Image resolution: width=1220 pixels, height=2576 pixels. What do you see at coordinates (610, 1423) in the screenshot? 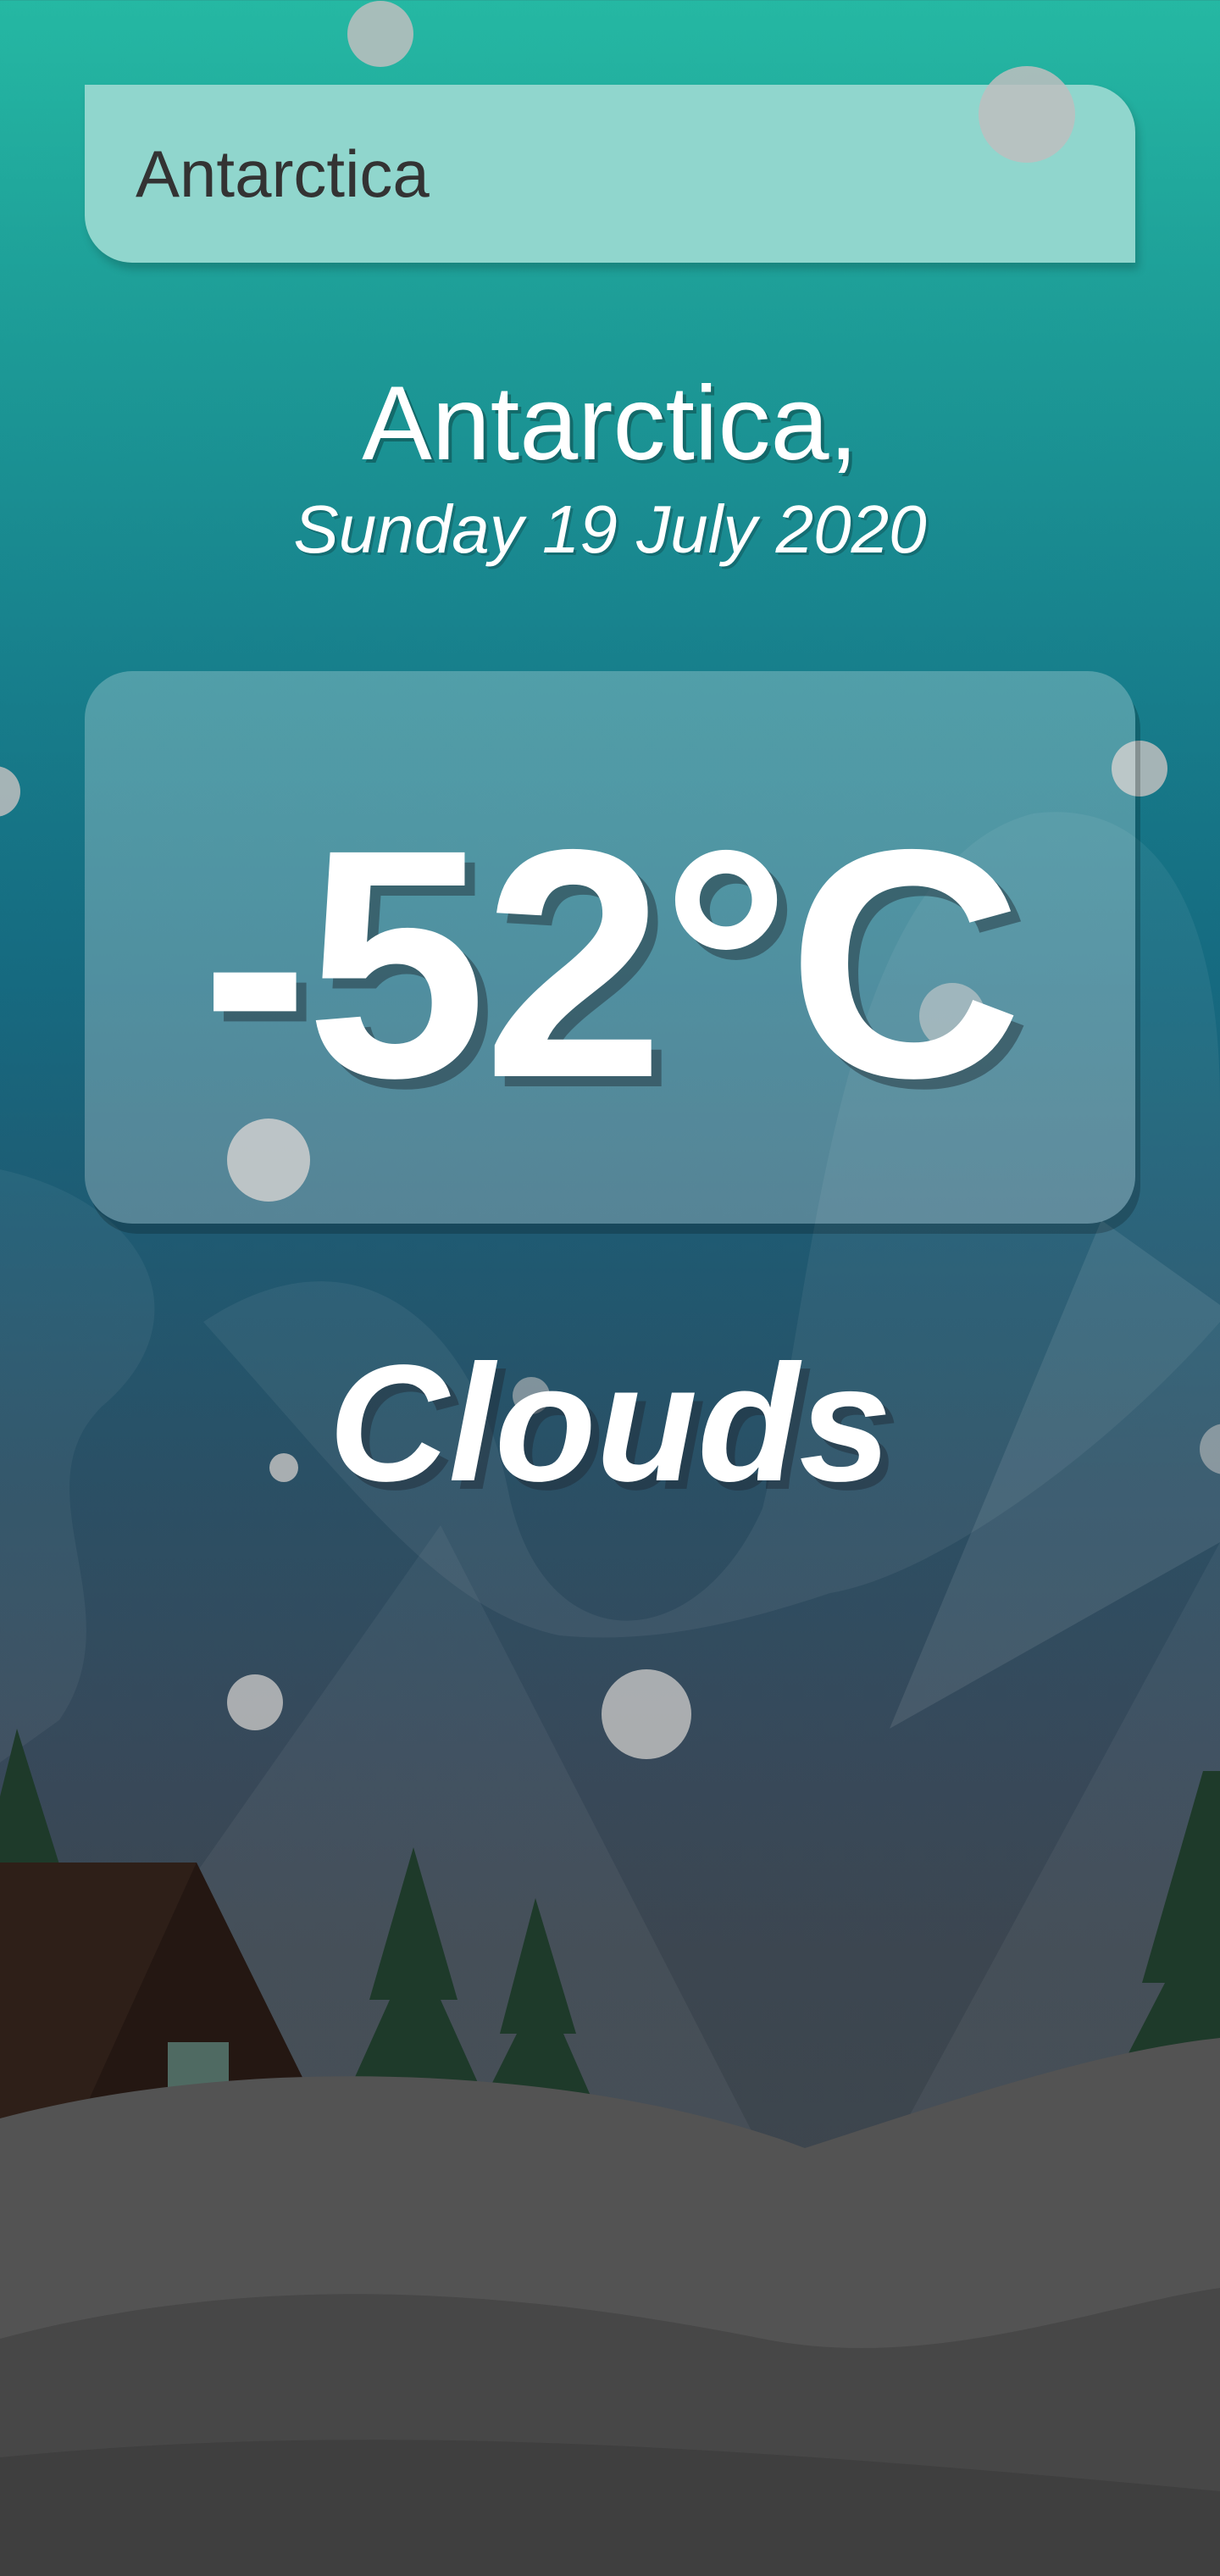
I see `weather-condition: Clouds` at bounding box center [610, 1423].